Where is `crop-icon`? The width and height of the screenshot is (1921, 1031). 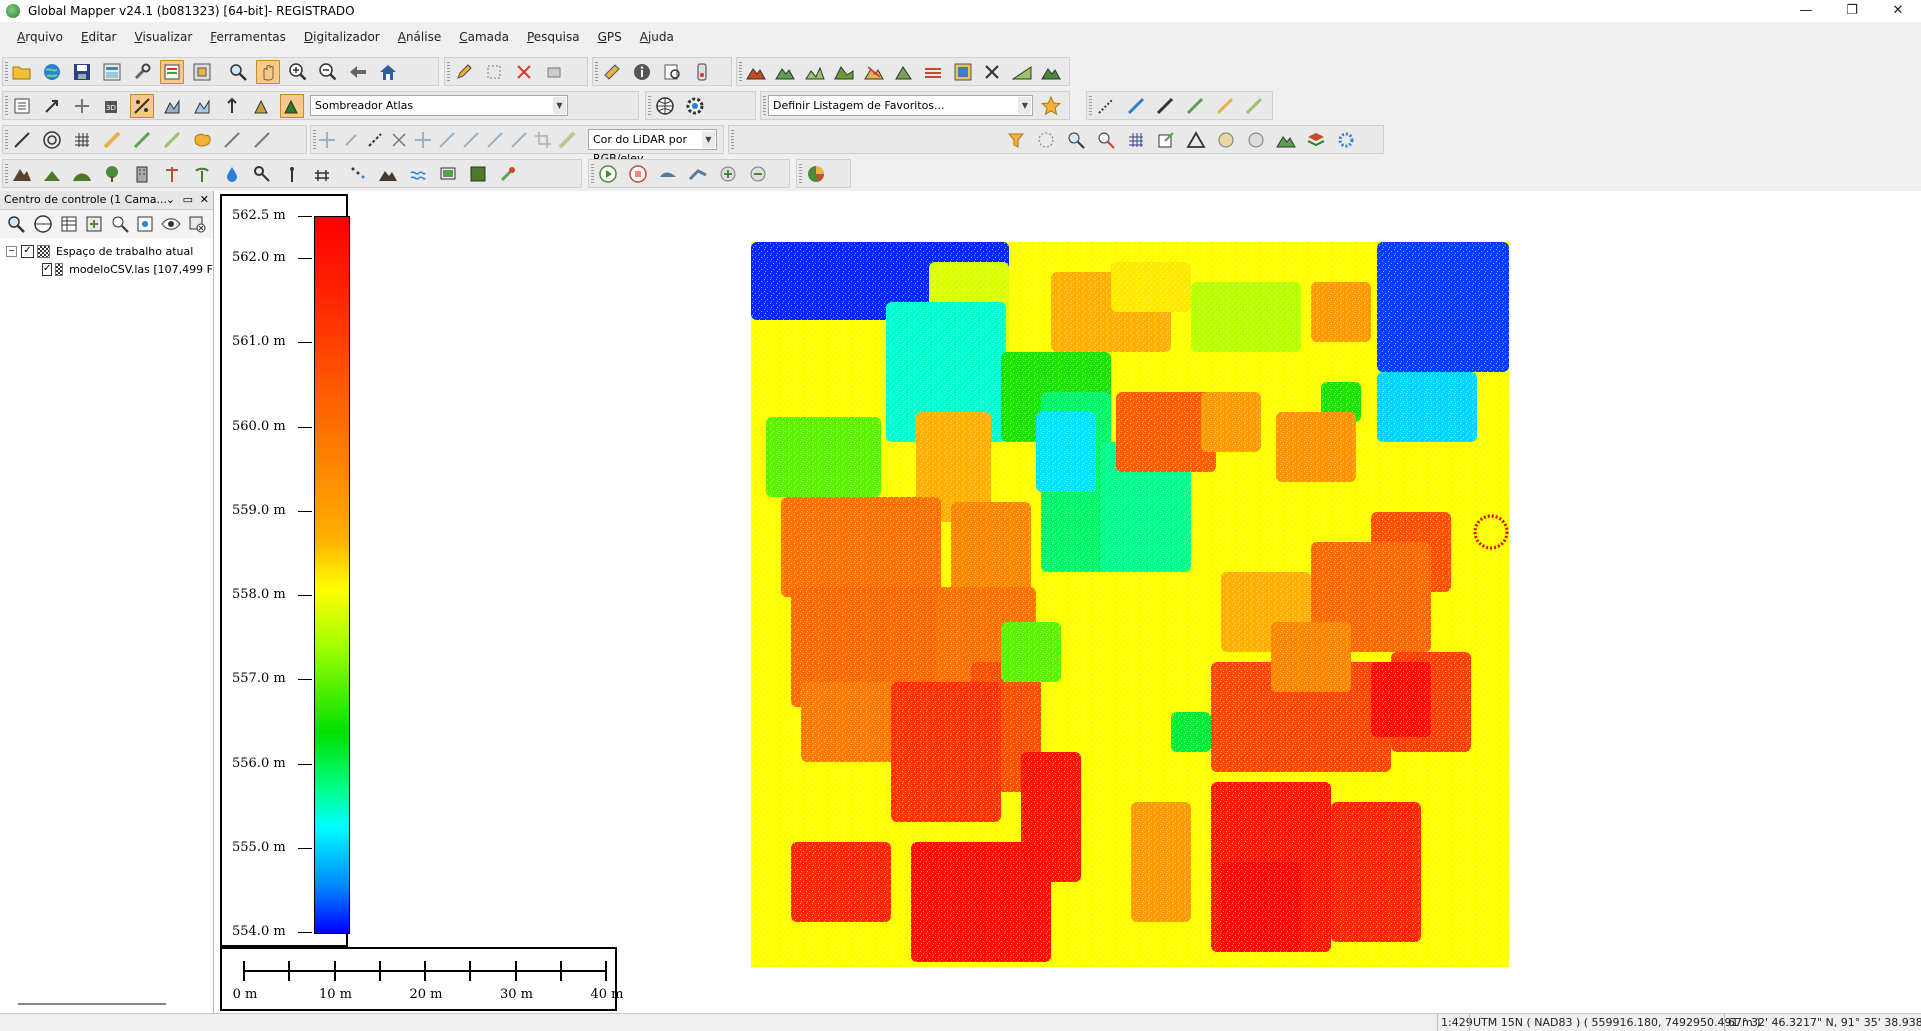 crop-icon is located at coordinates (543, 140).